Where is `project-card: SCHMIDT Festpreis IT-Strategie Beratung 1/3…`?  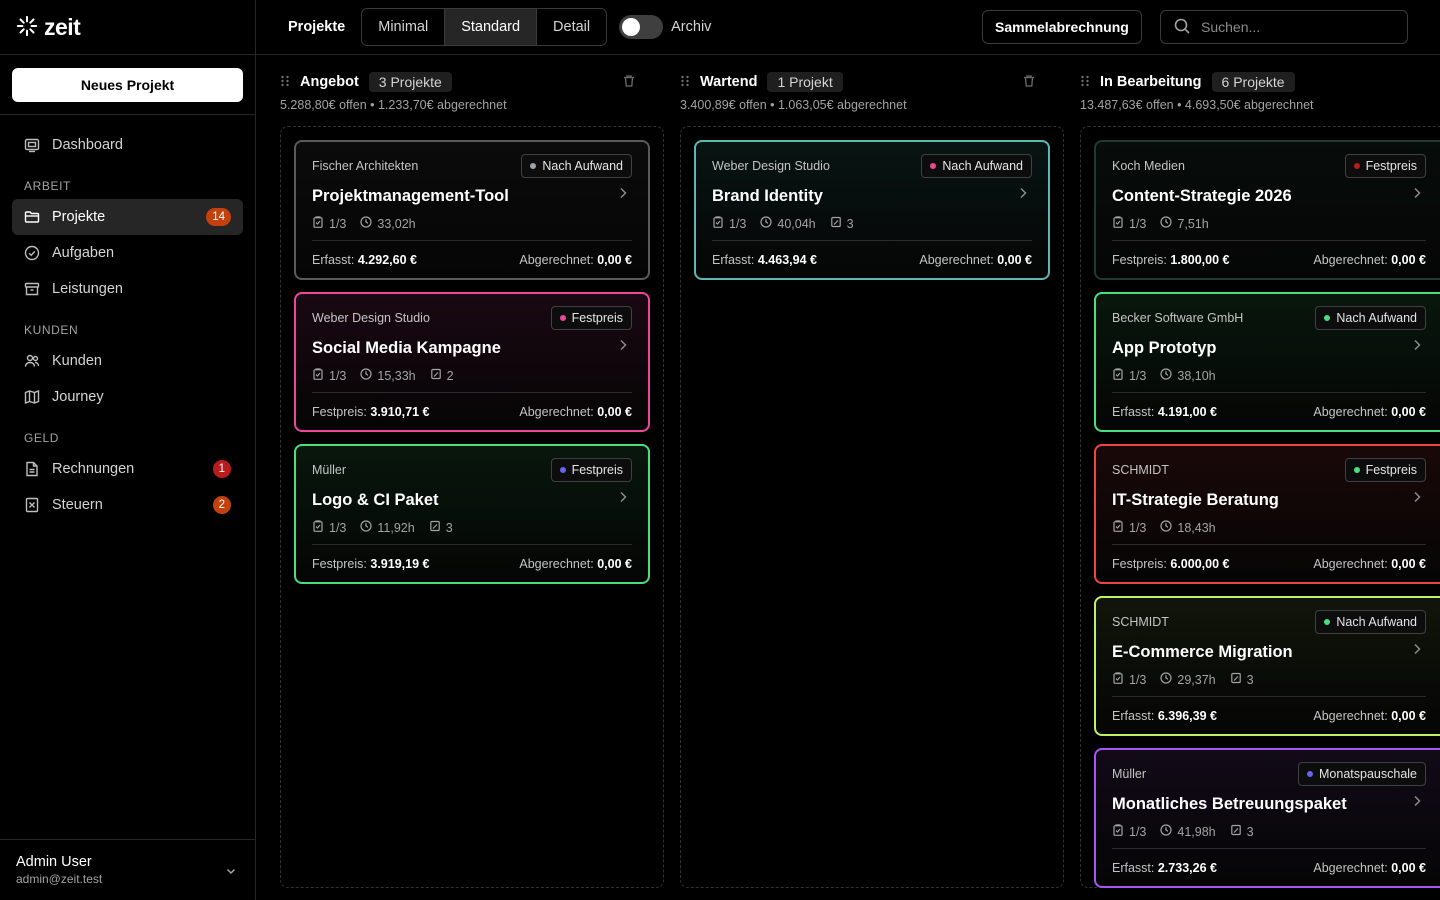
project-card: SCHMIDT Festpreis IT-Strategie Beratung 1/3… is located at coordinates (1267, 514).